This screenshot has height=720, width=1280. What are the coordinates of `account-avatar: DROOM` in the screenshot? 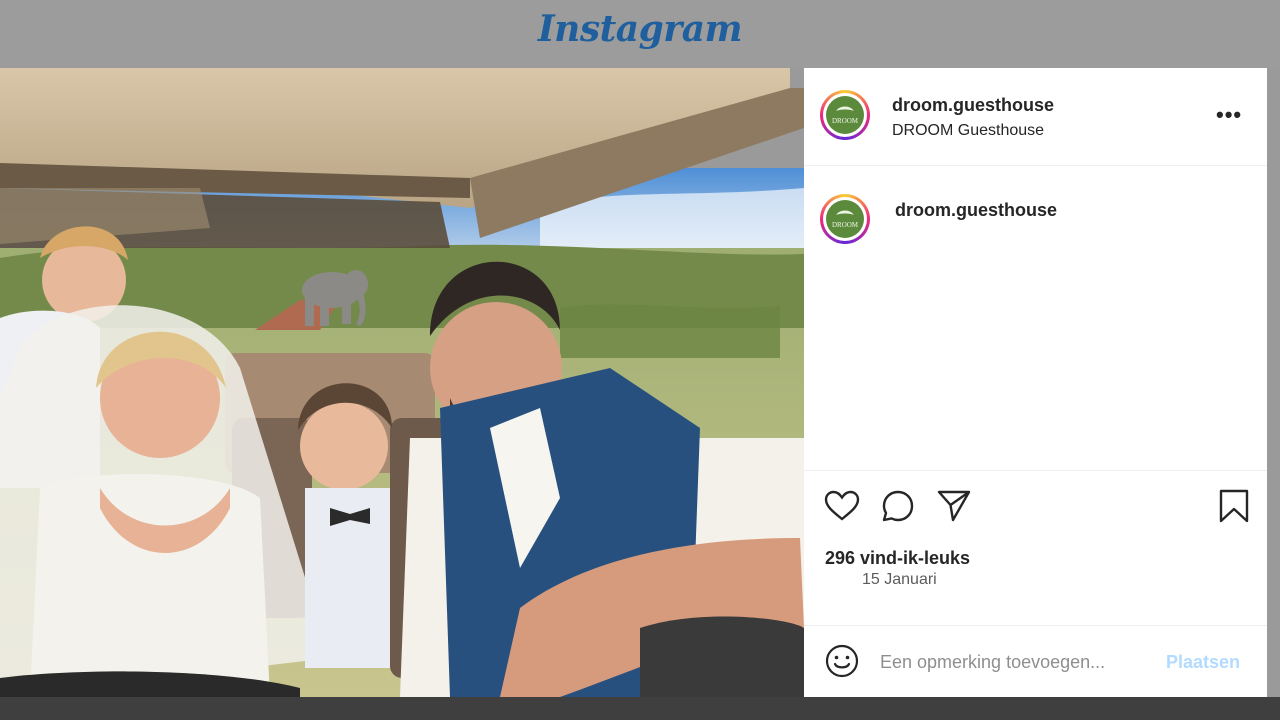 It's located at (845, 115).